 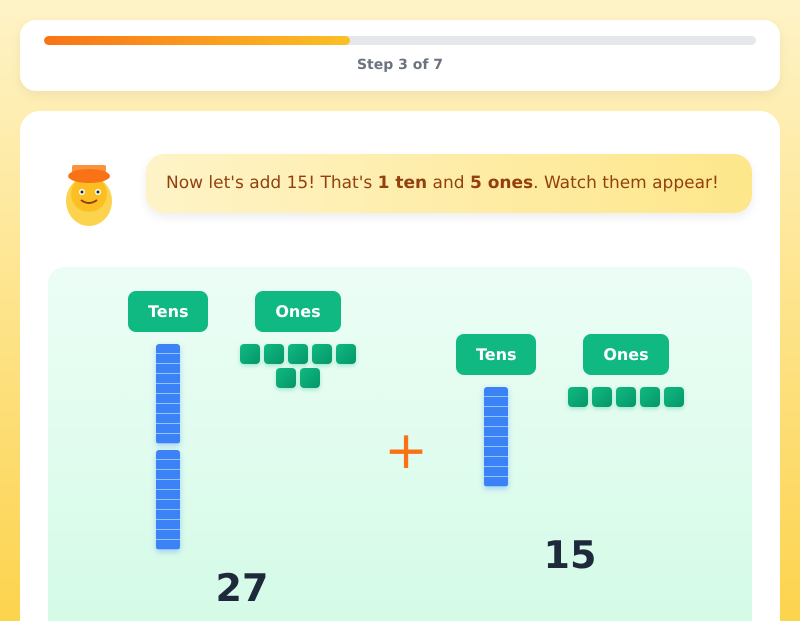 What do you see at coordinates (242, 588) in the screenshot?
I see `number-value: 27` at bounding box center [242, 588].